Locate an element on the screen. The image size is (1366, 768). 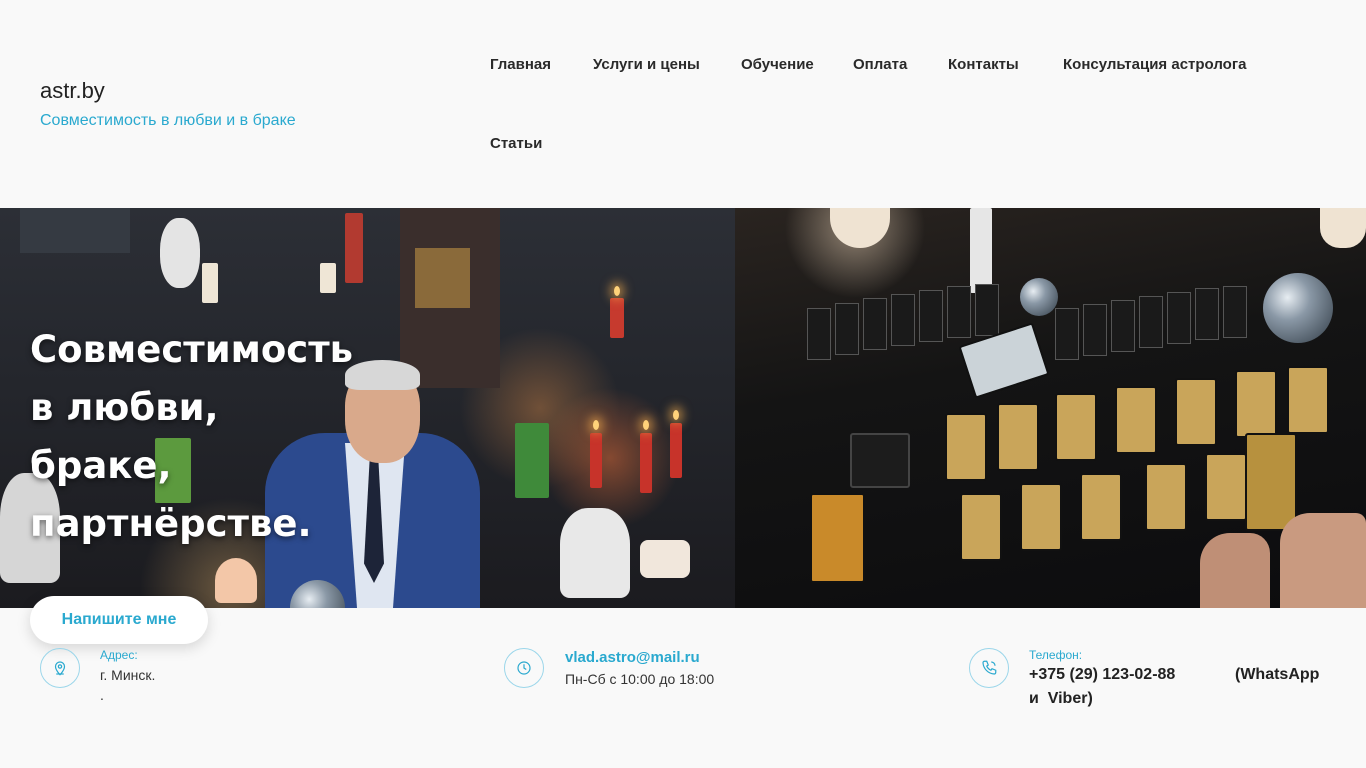
tarot-box is located at coordinates (880, 460).